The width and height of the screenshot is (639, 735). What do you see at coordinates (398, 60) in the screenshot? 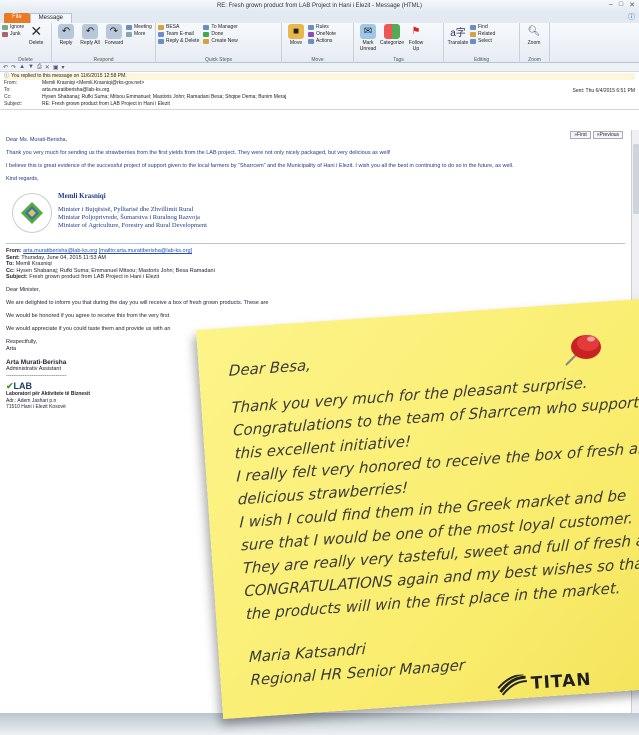
I see `group-label-tags: Tags` at bounding box center [398, 60].